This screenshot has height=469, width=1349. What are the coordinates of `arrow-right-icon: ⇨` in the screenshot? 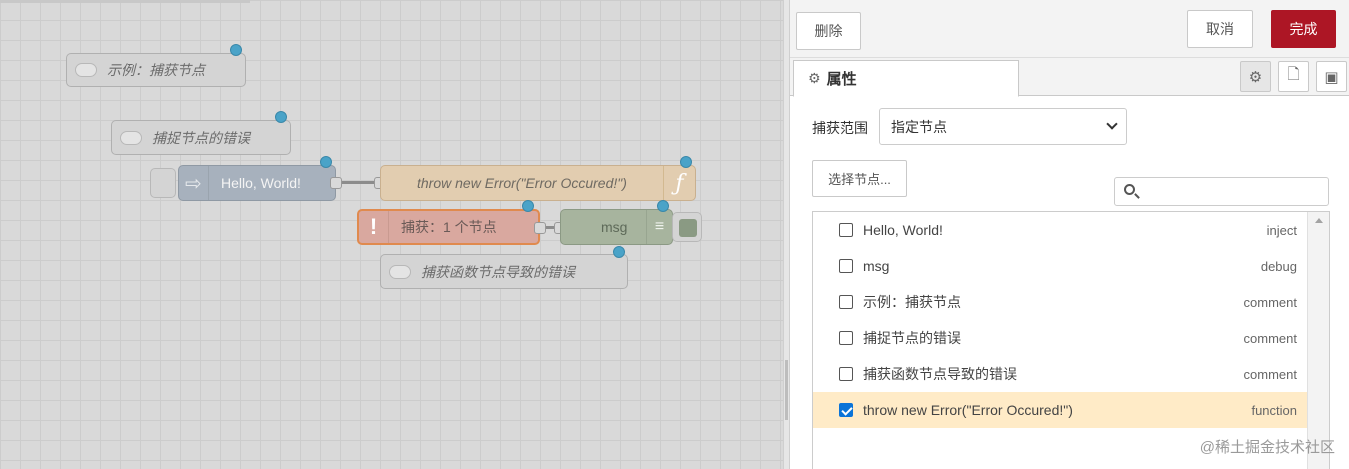 It's located at (194, 183).